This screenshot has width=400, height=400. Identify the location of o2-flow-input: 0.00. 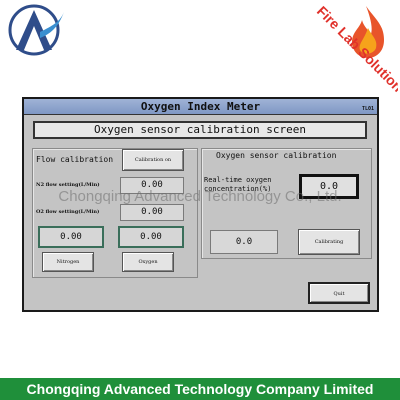
(152, 212).